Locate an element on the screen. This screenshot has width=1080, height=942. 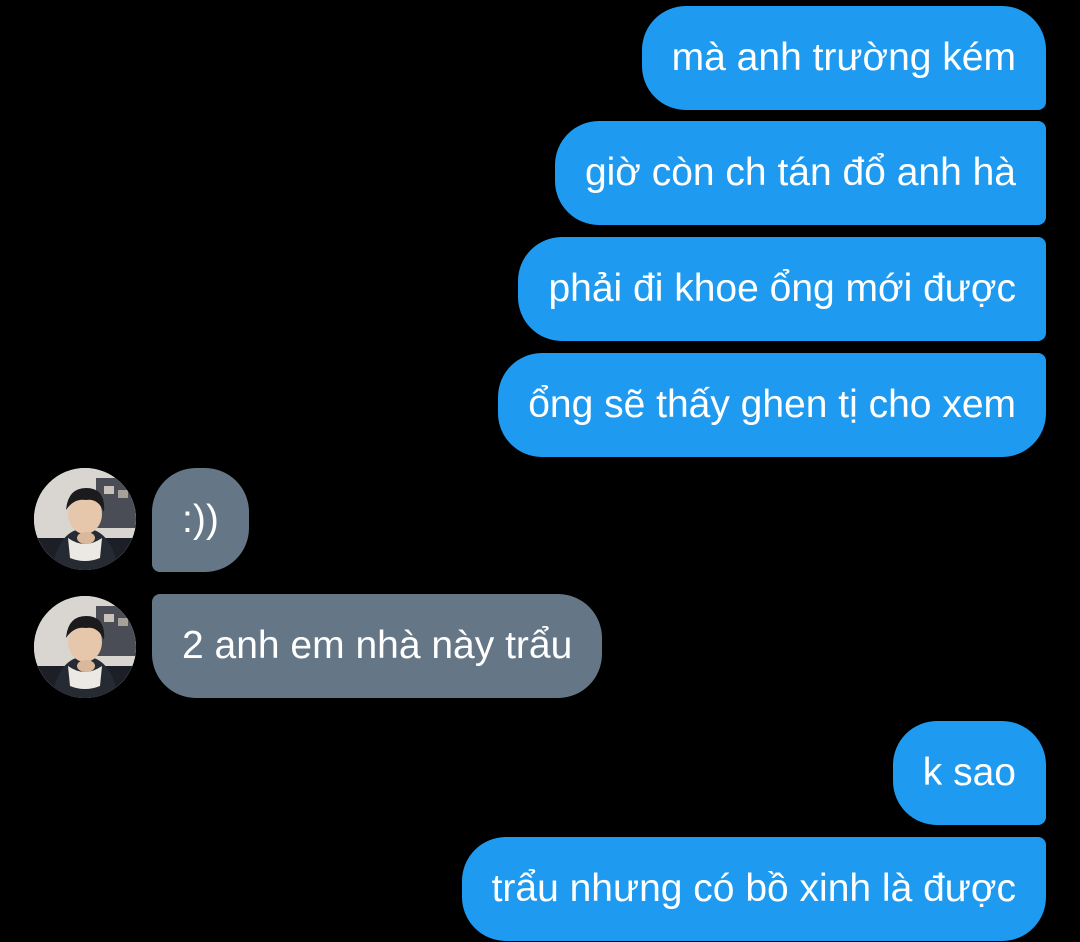
message-text: :)) is located at coordinates (200, 519).